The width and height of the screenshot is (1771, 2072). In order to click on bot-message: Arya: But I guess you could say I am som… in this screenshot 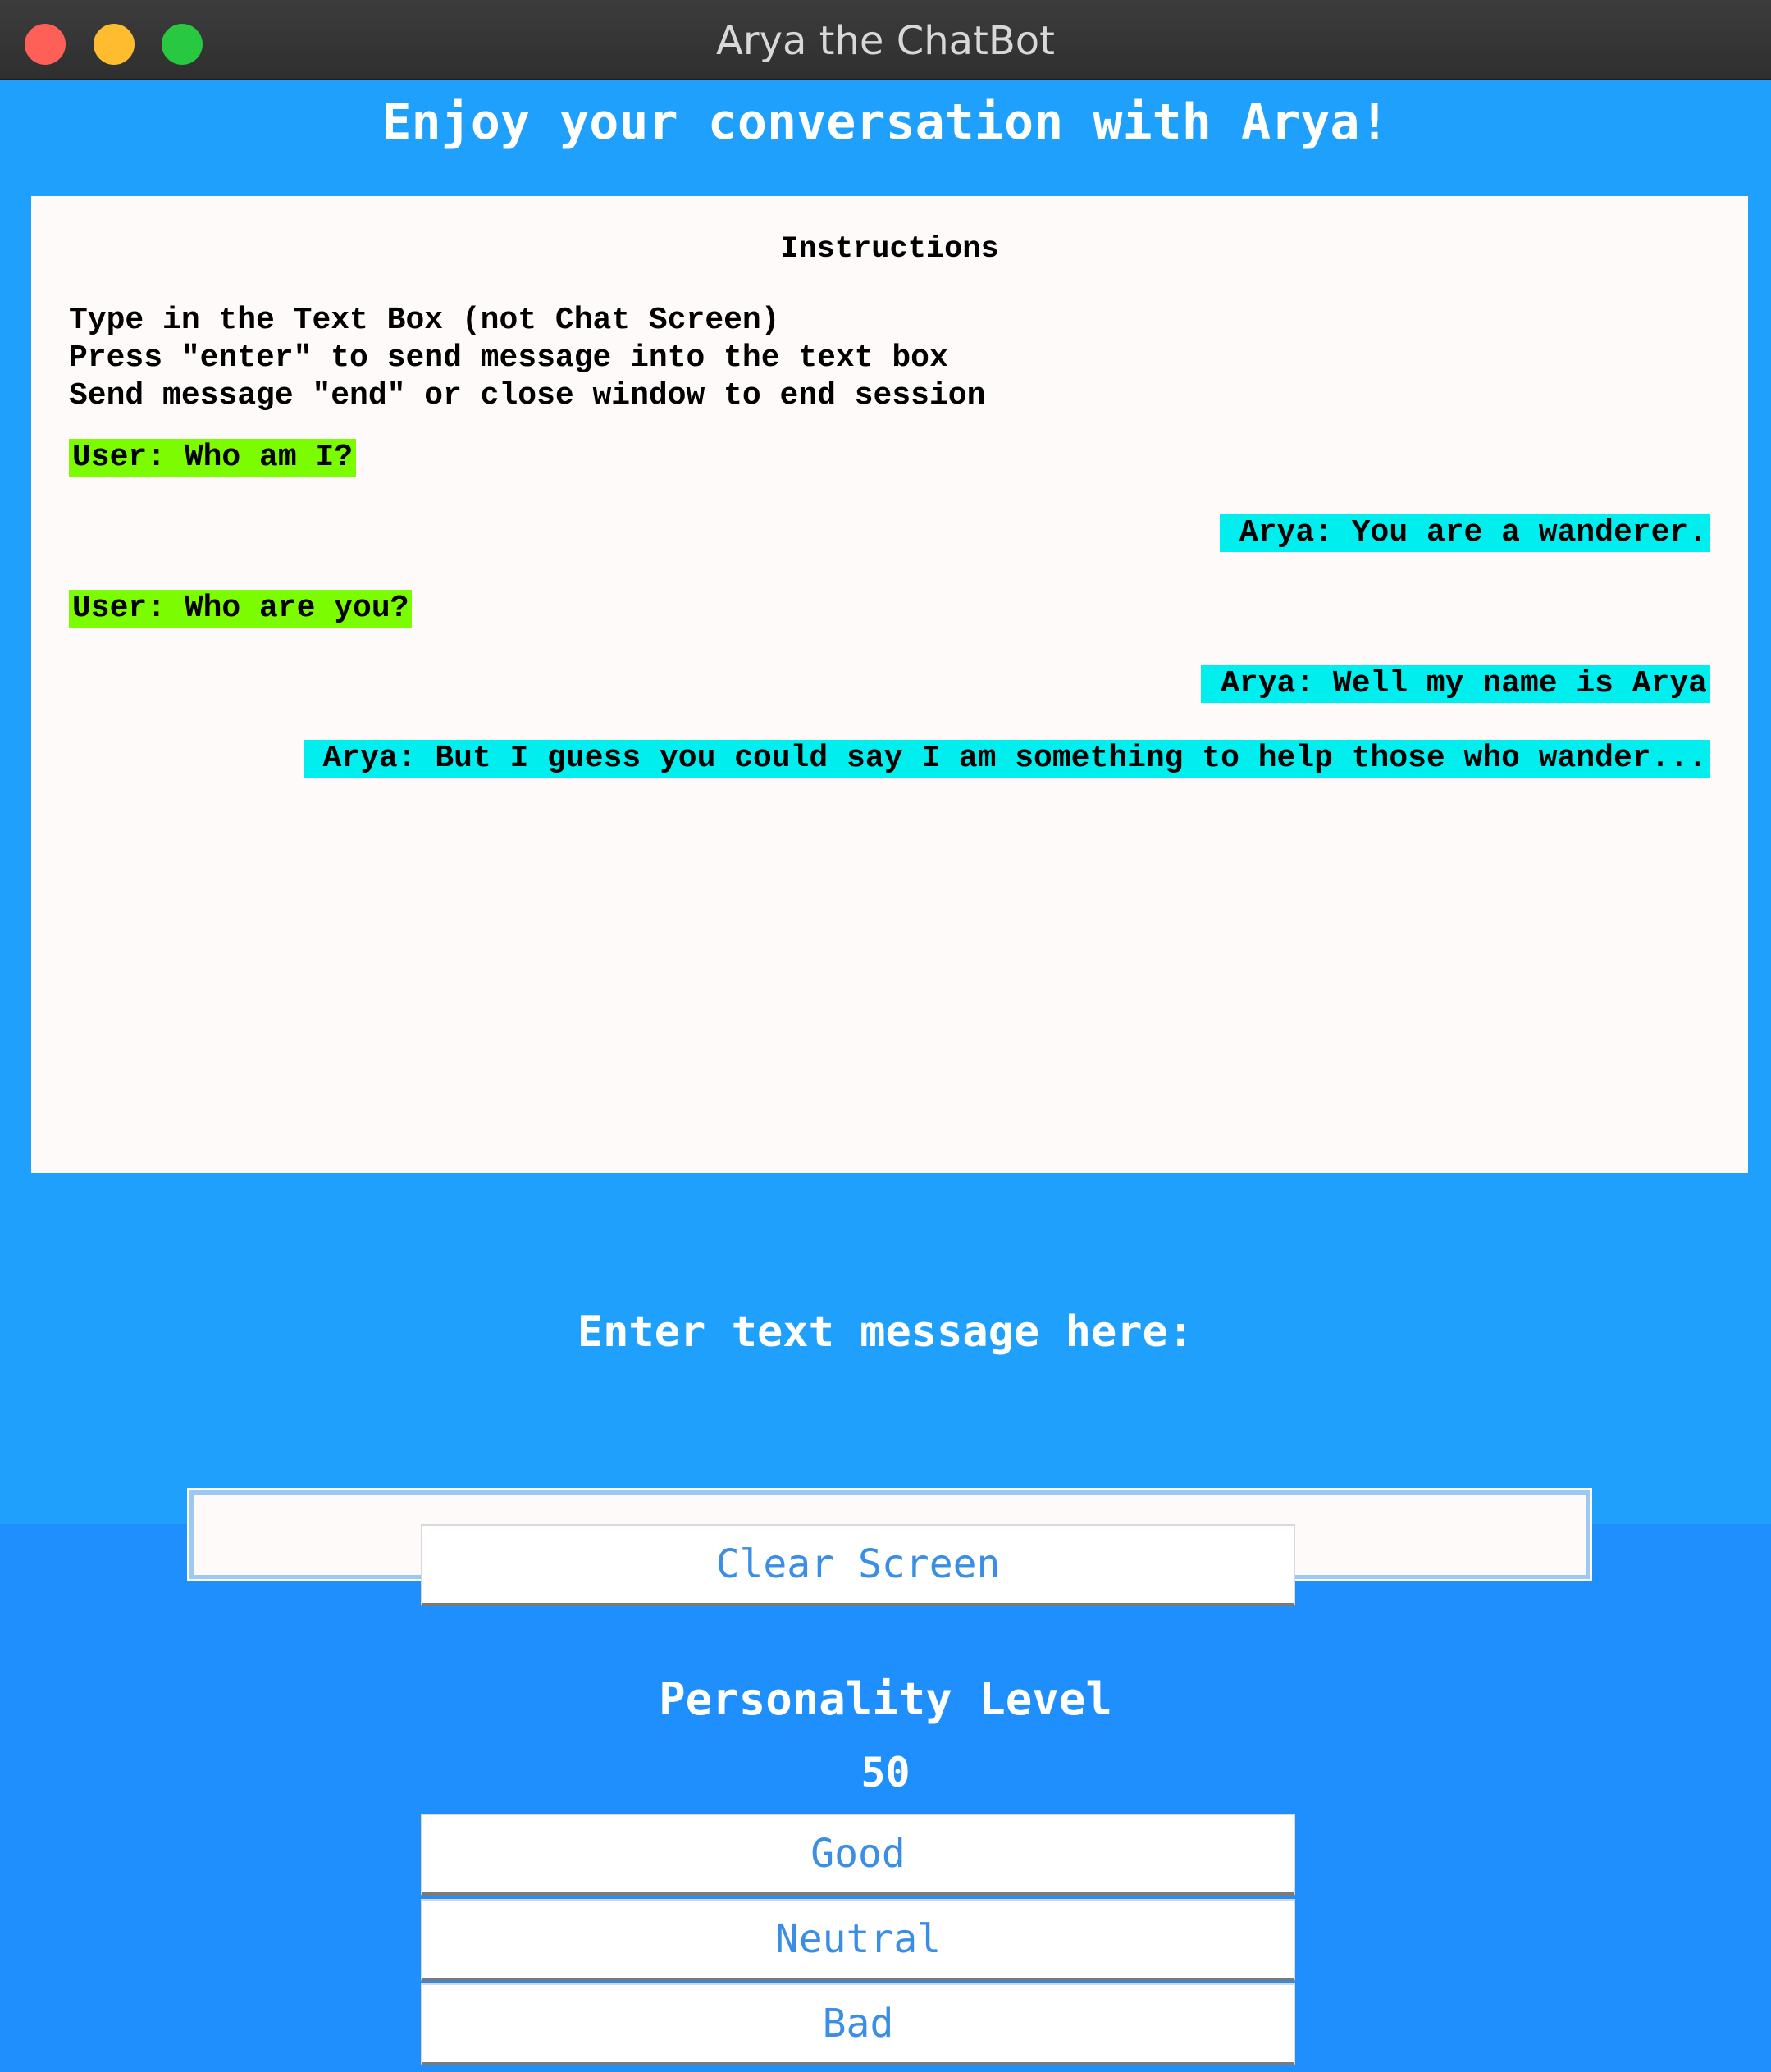, I will do `click(1006, 759)`.